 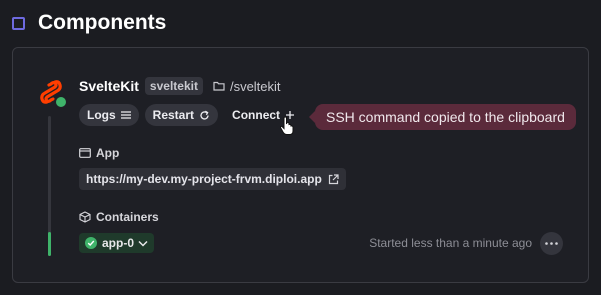 What do you see at coordinates (219, 86) in the screenshot?
I see `folder-icon` at bounding box center [219, 86].